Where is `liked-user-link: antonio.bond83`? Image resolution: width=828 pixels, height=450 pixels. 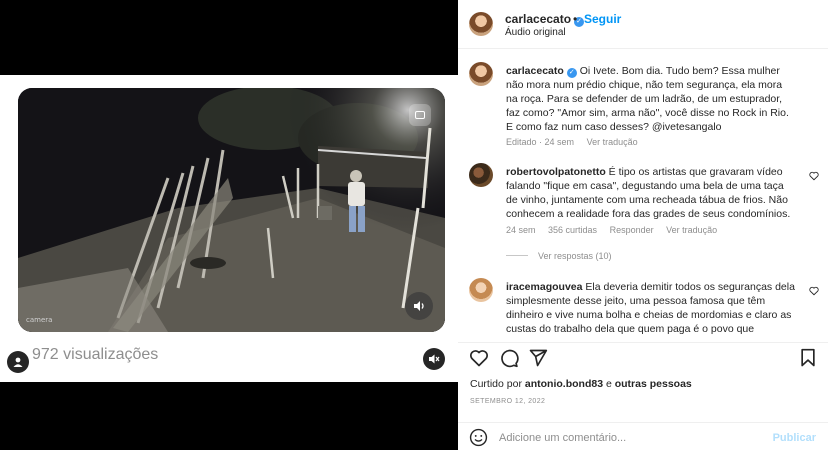
liked-user-link: antonio.bond83 is located at coordinates (564, 384).